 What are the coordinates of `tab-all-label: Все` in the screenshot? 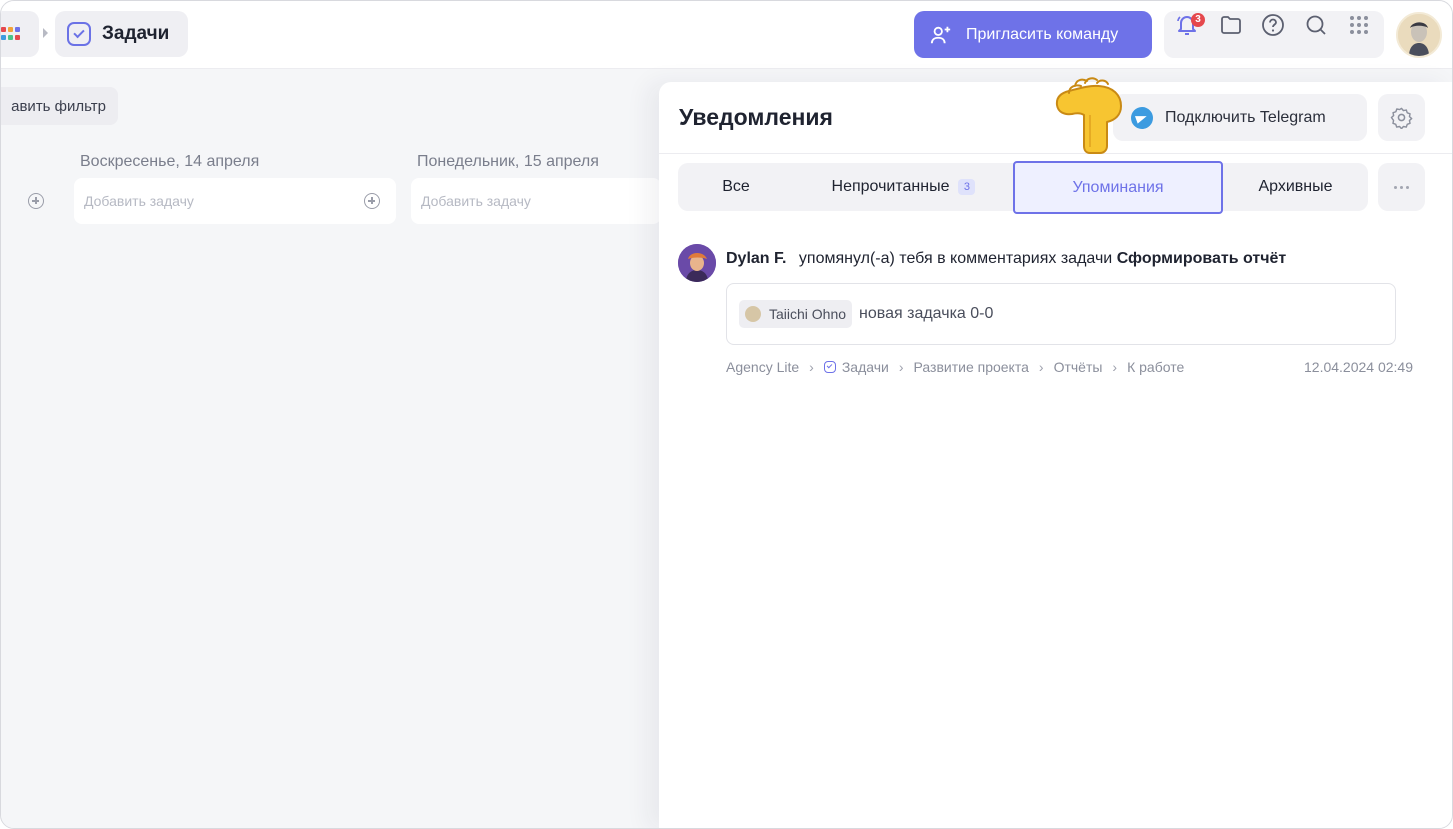 It's located at (736, 186).